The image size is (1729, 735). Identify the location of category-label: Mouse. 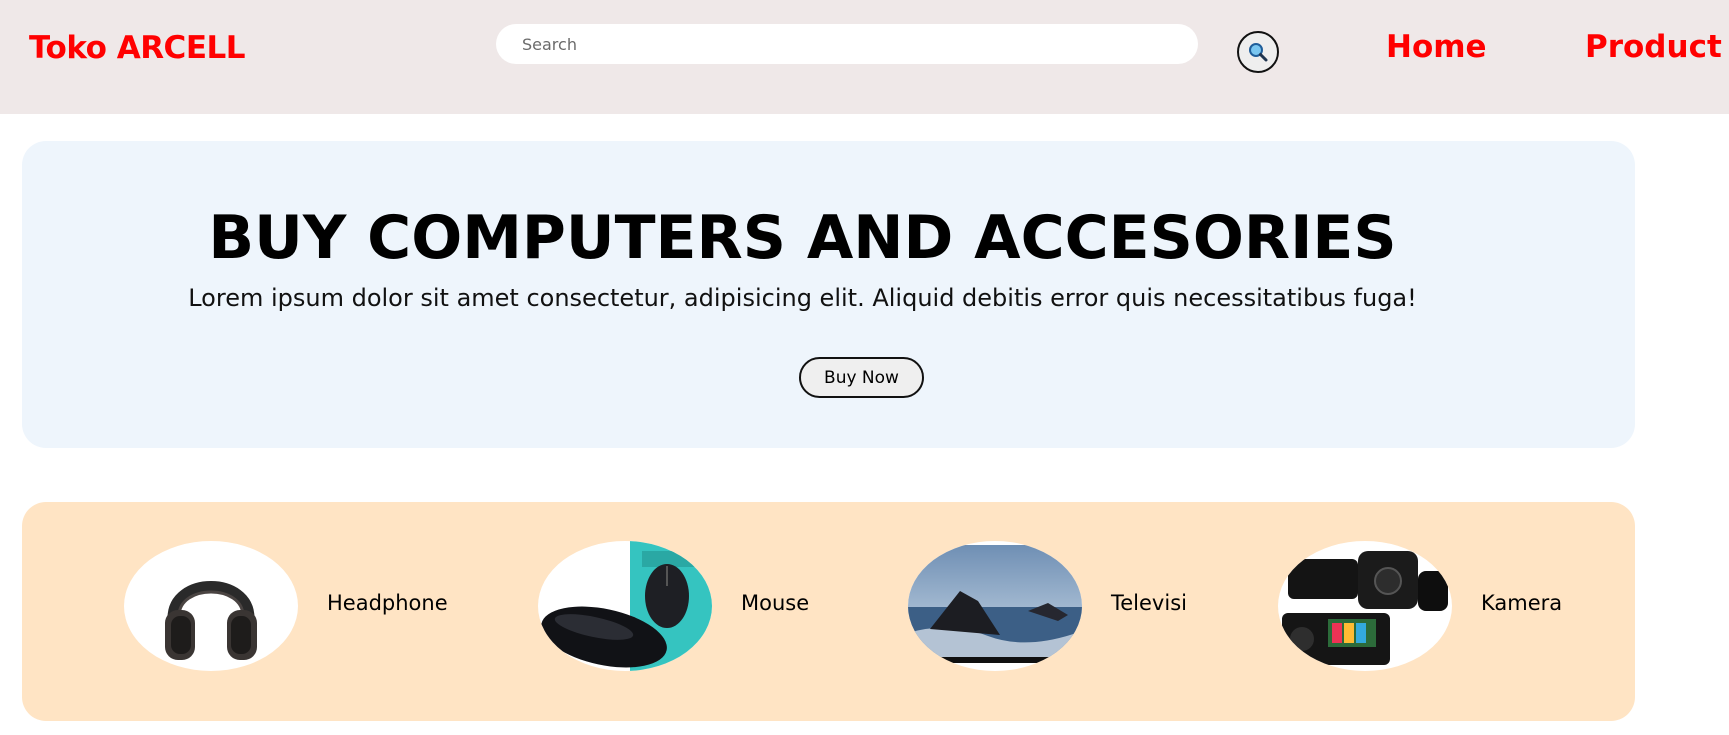
(775, 603).